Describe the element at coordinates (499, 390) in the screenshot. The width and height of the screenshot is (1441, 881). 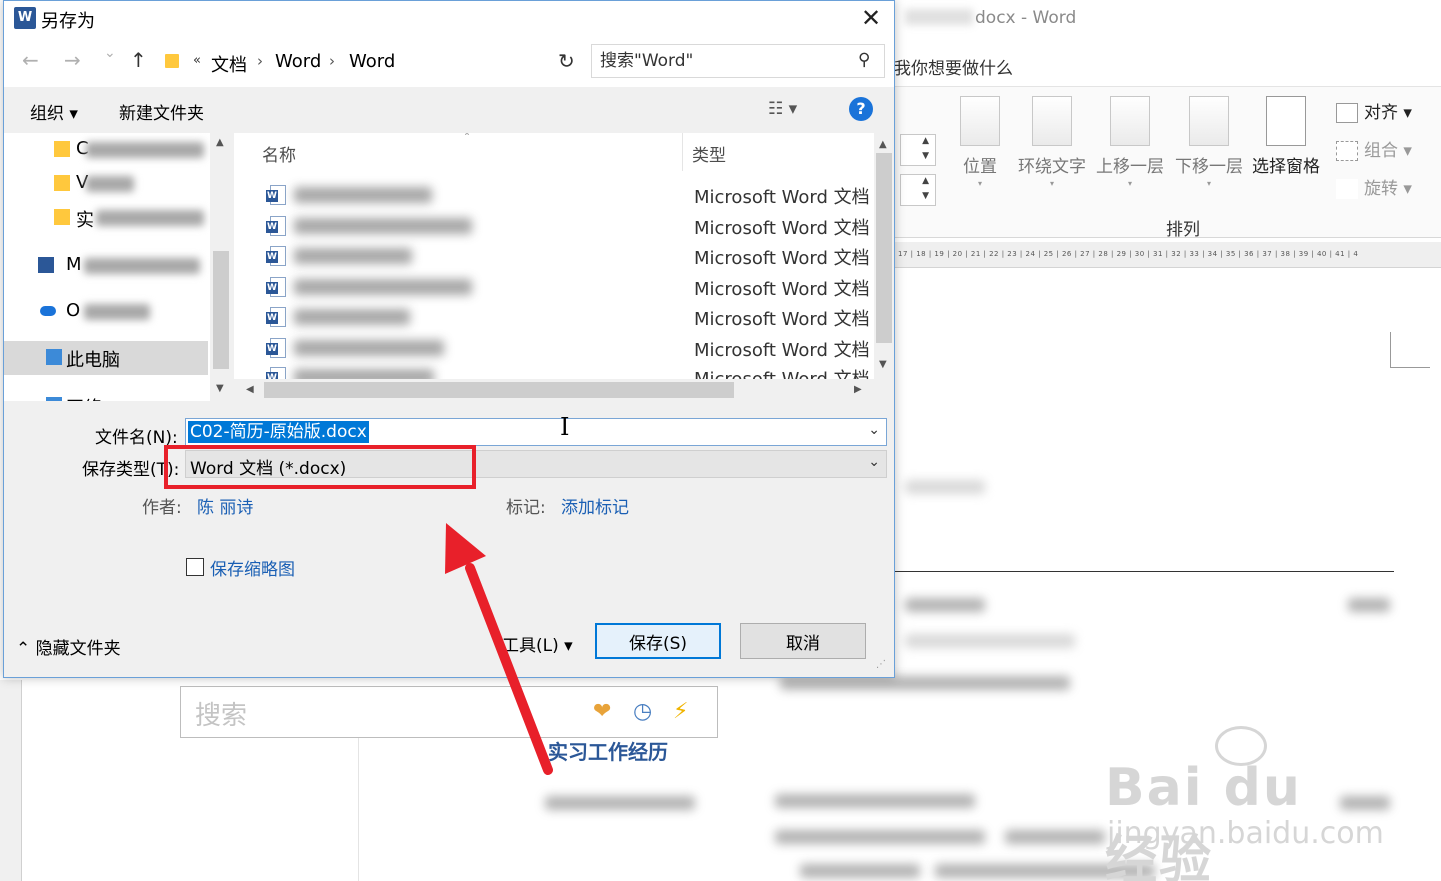
I see `file-list-hscroll-thumb` at that location.